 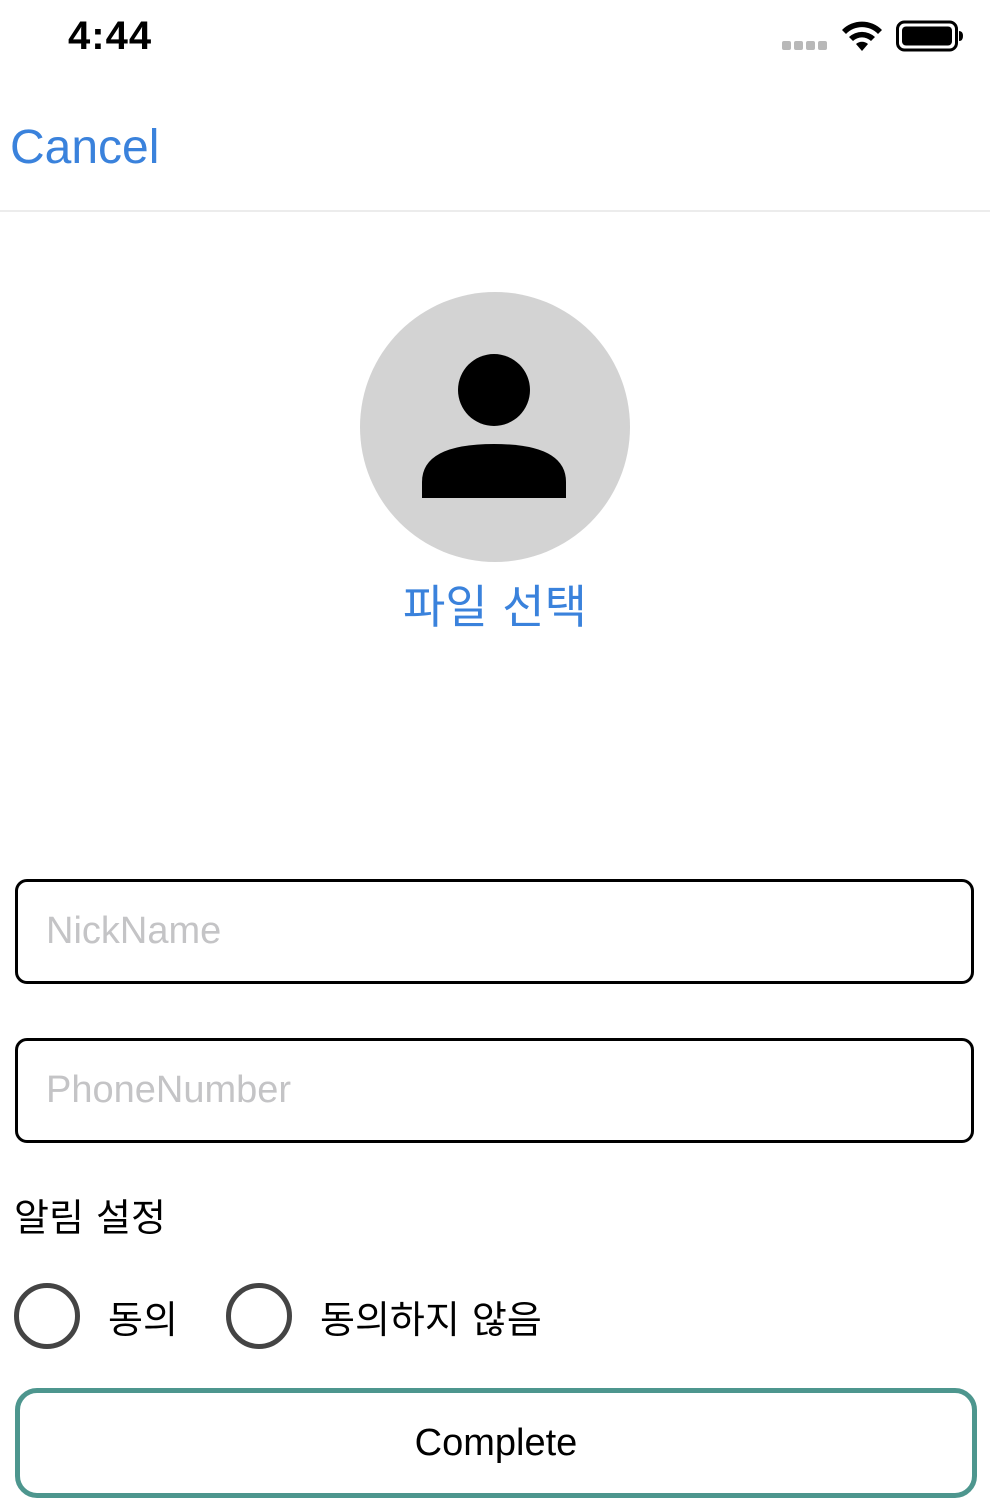 I want to click on nickname-input, so click(x=494, y=931).